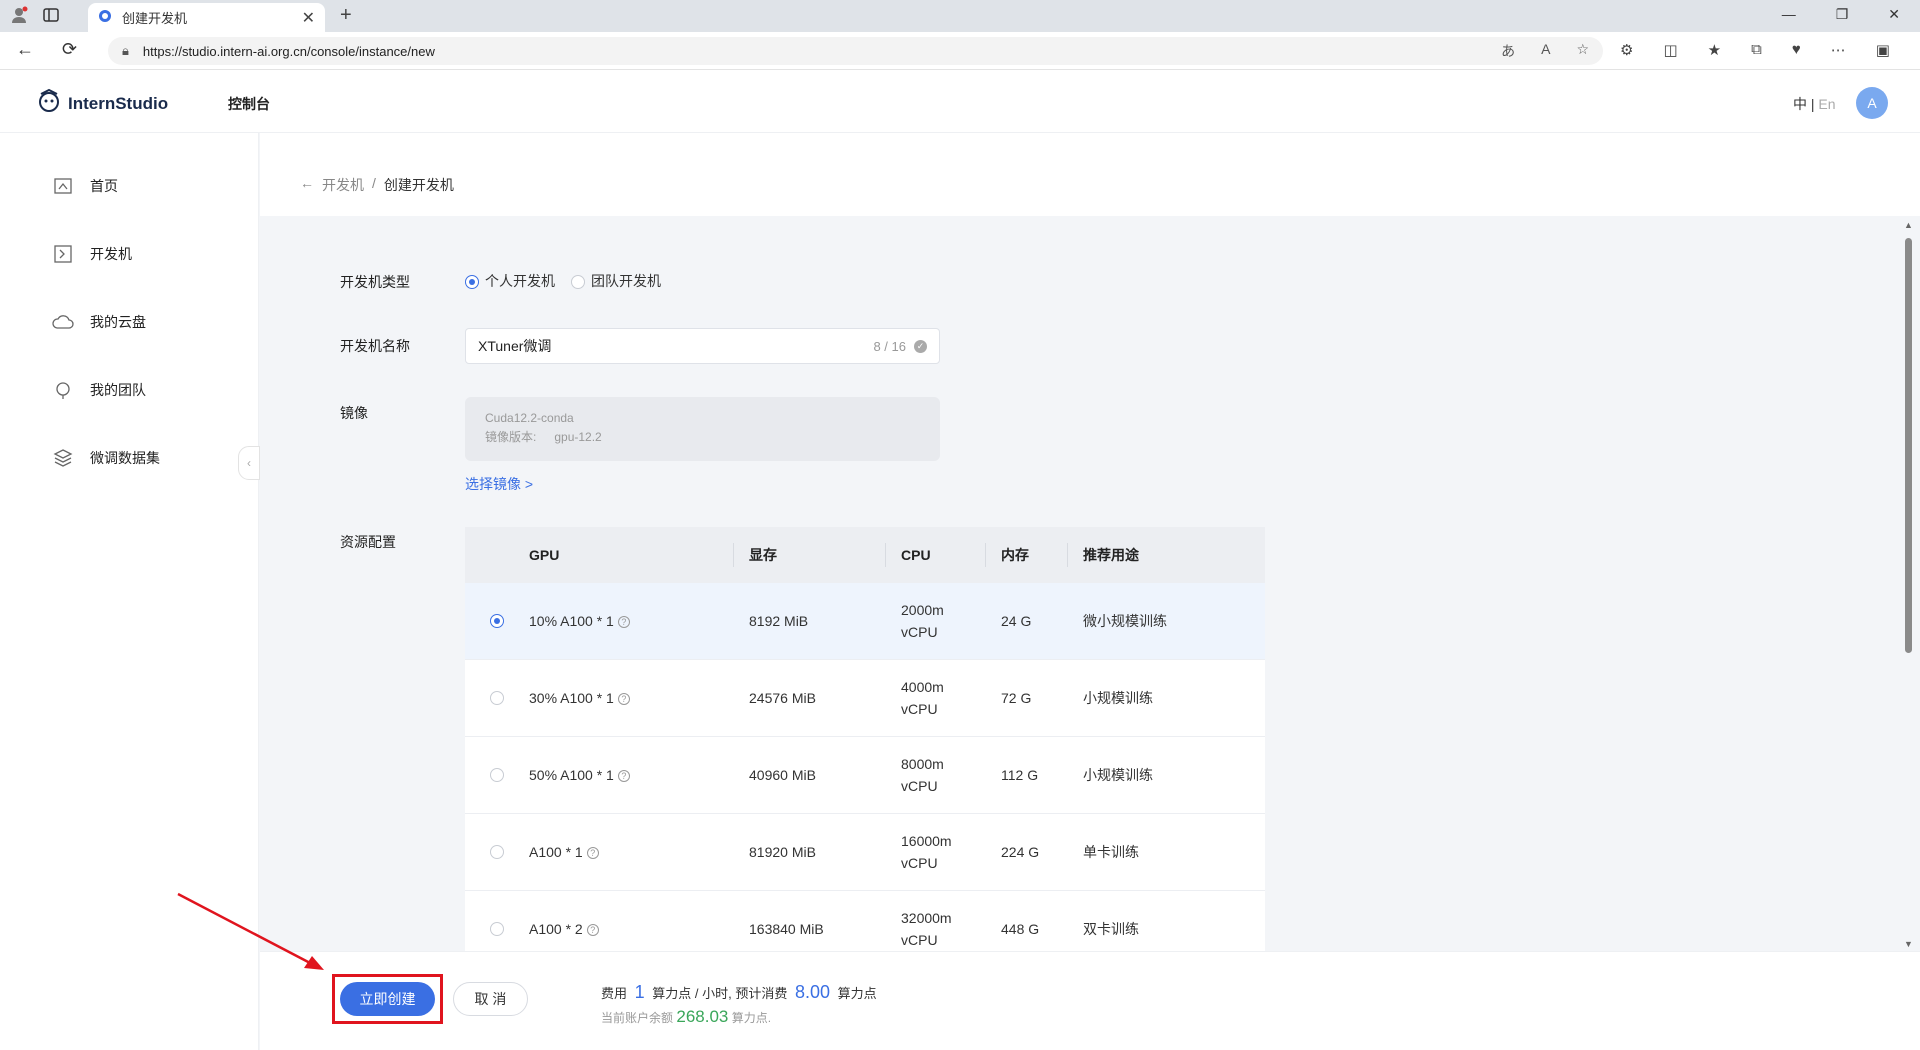 This screenshot has height=1050, width=1920. I want to click on sidebar-item-devmachine: 开发机, so click(92, 254).